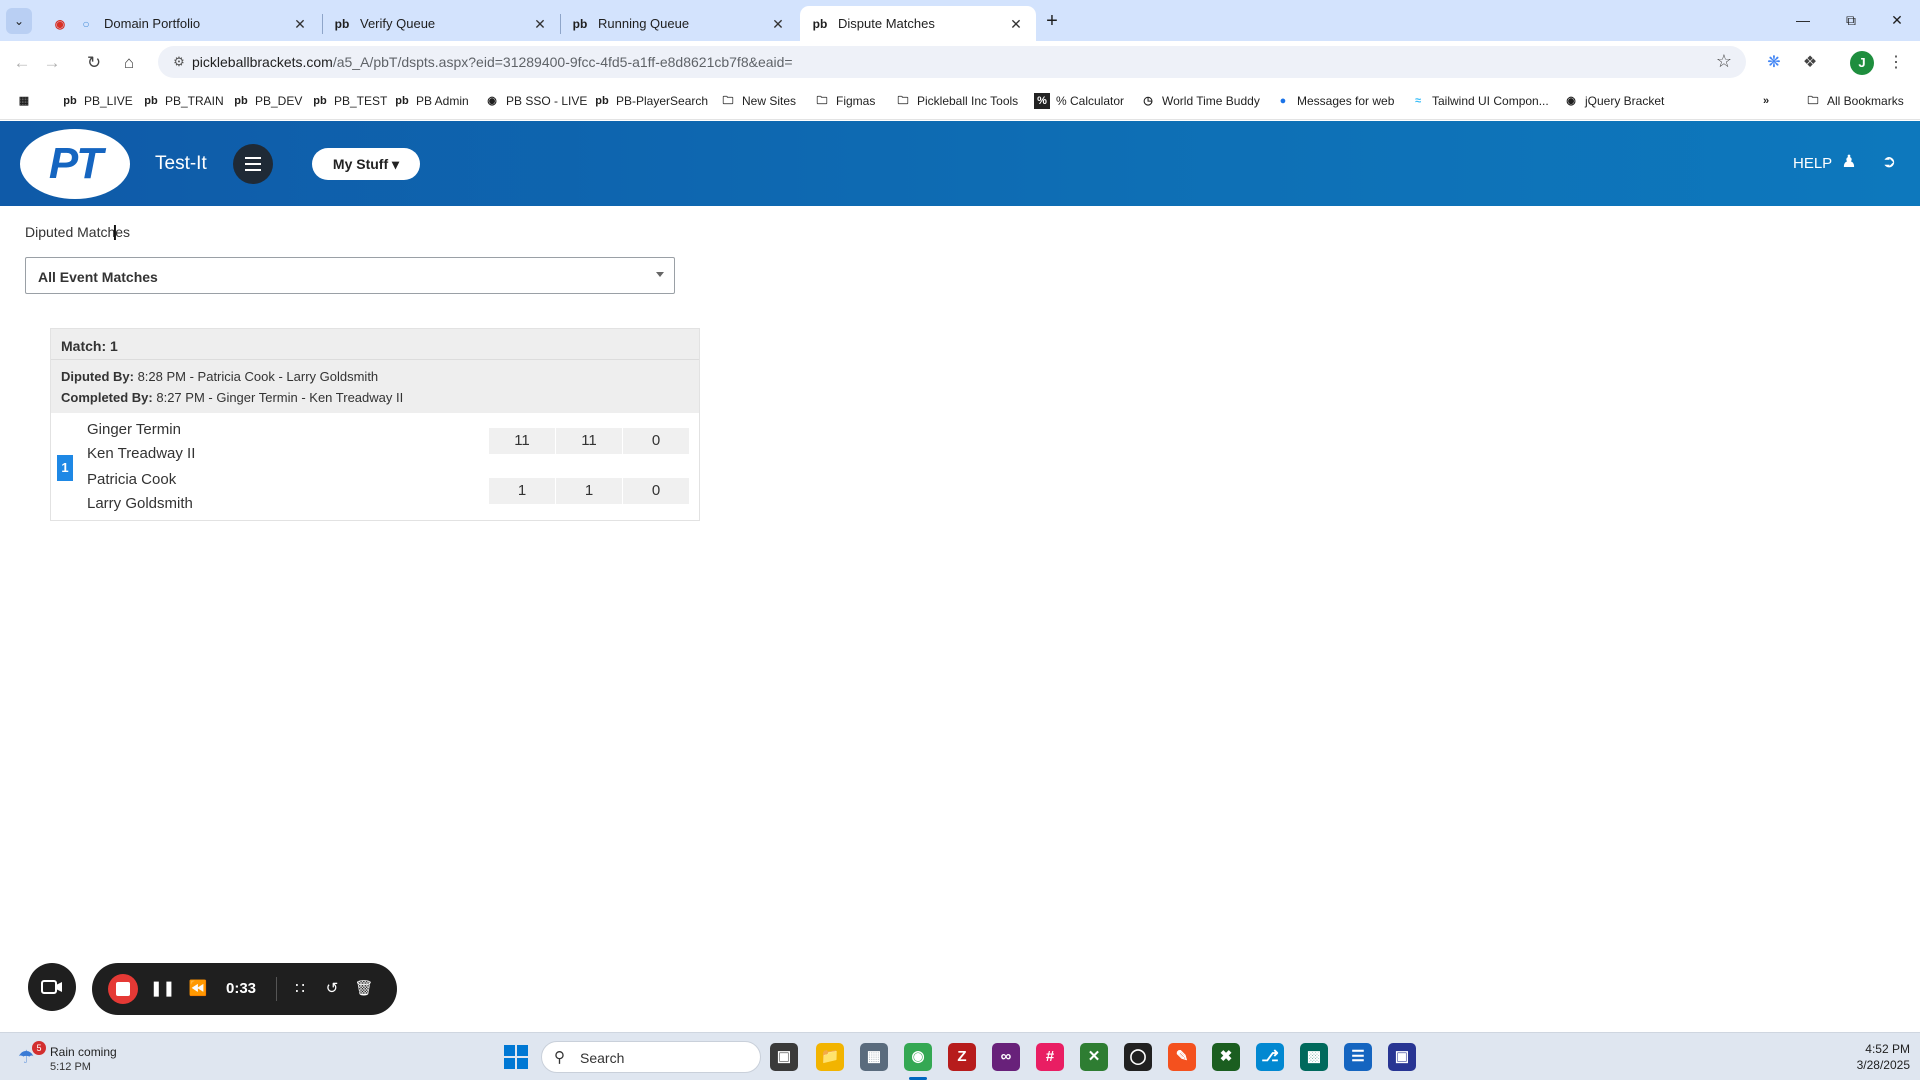 The height and width of the screenshot is (1080, 1920). Describe the element at coordinates (1358, 1057) in the screenshot. I see `notepad-icon: ☰` at that location.